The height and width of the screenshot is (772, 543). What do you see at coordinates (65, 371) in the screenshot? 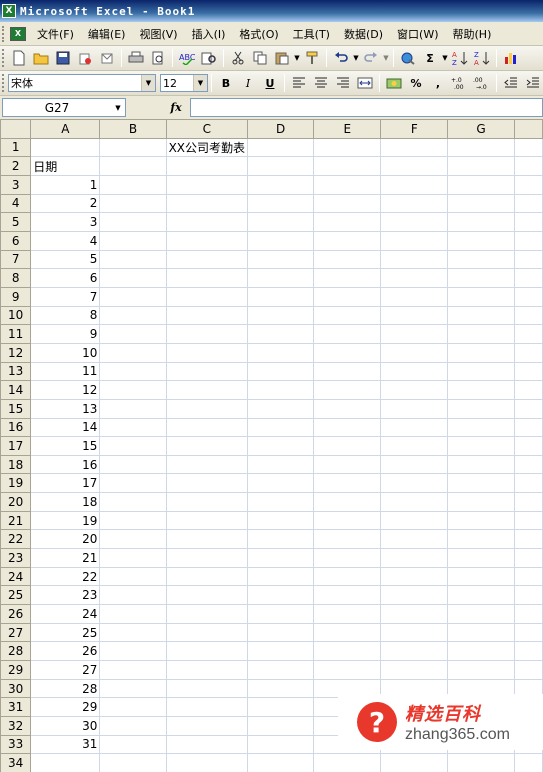
I see `cell-a: 11` at bounding box center [65, 371].